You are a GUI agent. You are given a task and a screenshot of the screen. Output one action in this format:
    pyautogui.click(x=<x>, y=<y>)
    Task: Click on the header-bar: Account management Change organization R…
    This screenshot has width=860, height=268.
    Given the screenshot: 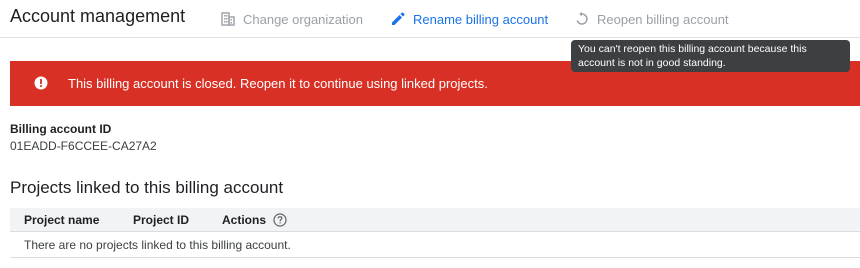 What is the action you would take?
    pyautogui.click(x=430, y=19)
    